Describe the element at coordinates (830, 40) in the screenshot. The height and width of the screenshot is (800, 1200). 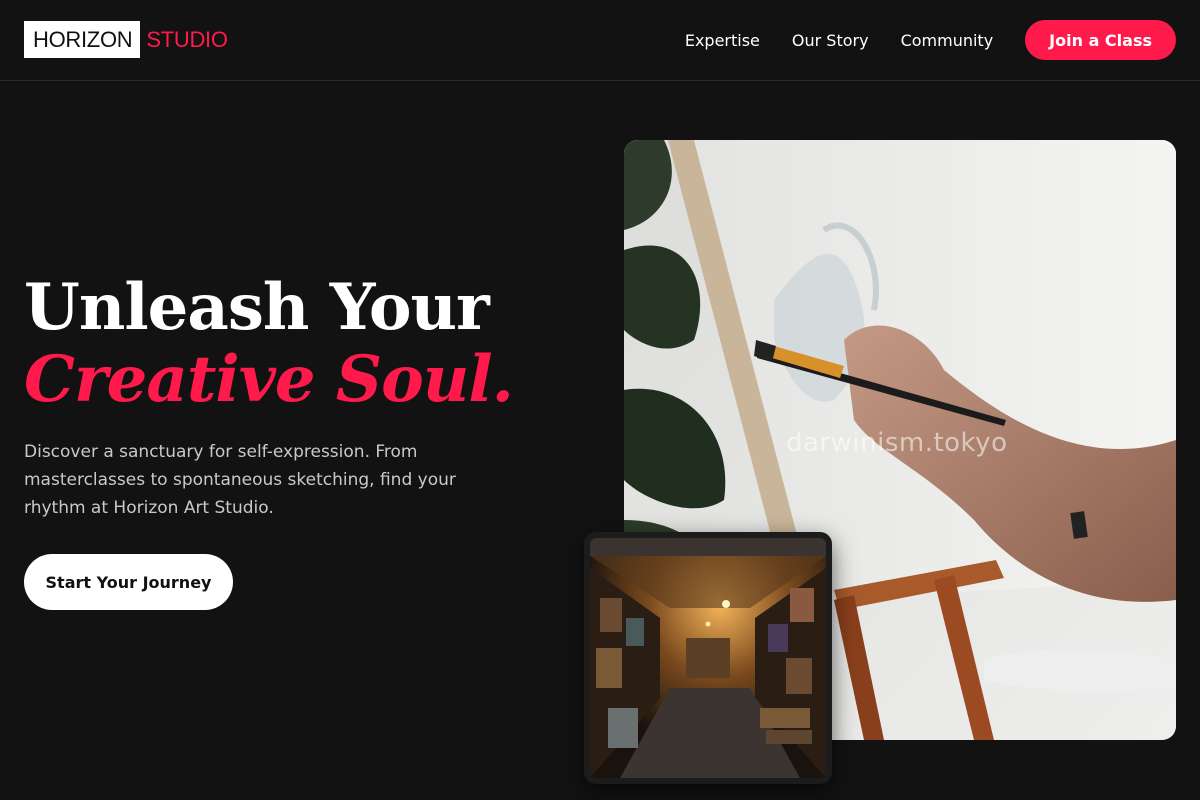
I see `nav-link-our-story: Our Story` at that location.